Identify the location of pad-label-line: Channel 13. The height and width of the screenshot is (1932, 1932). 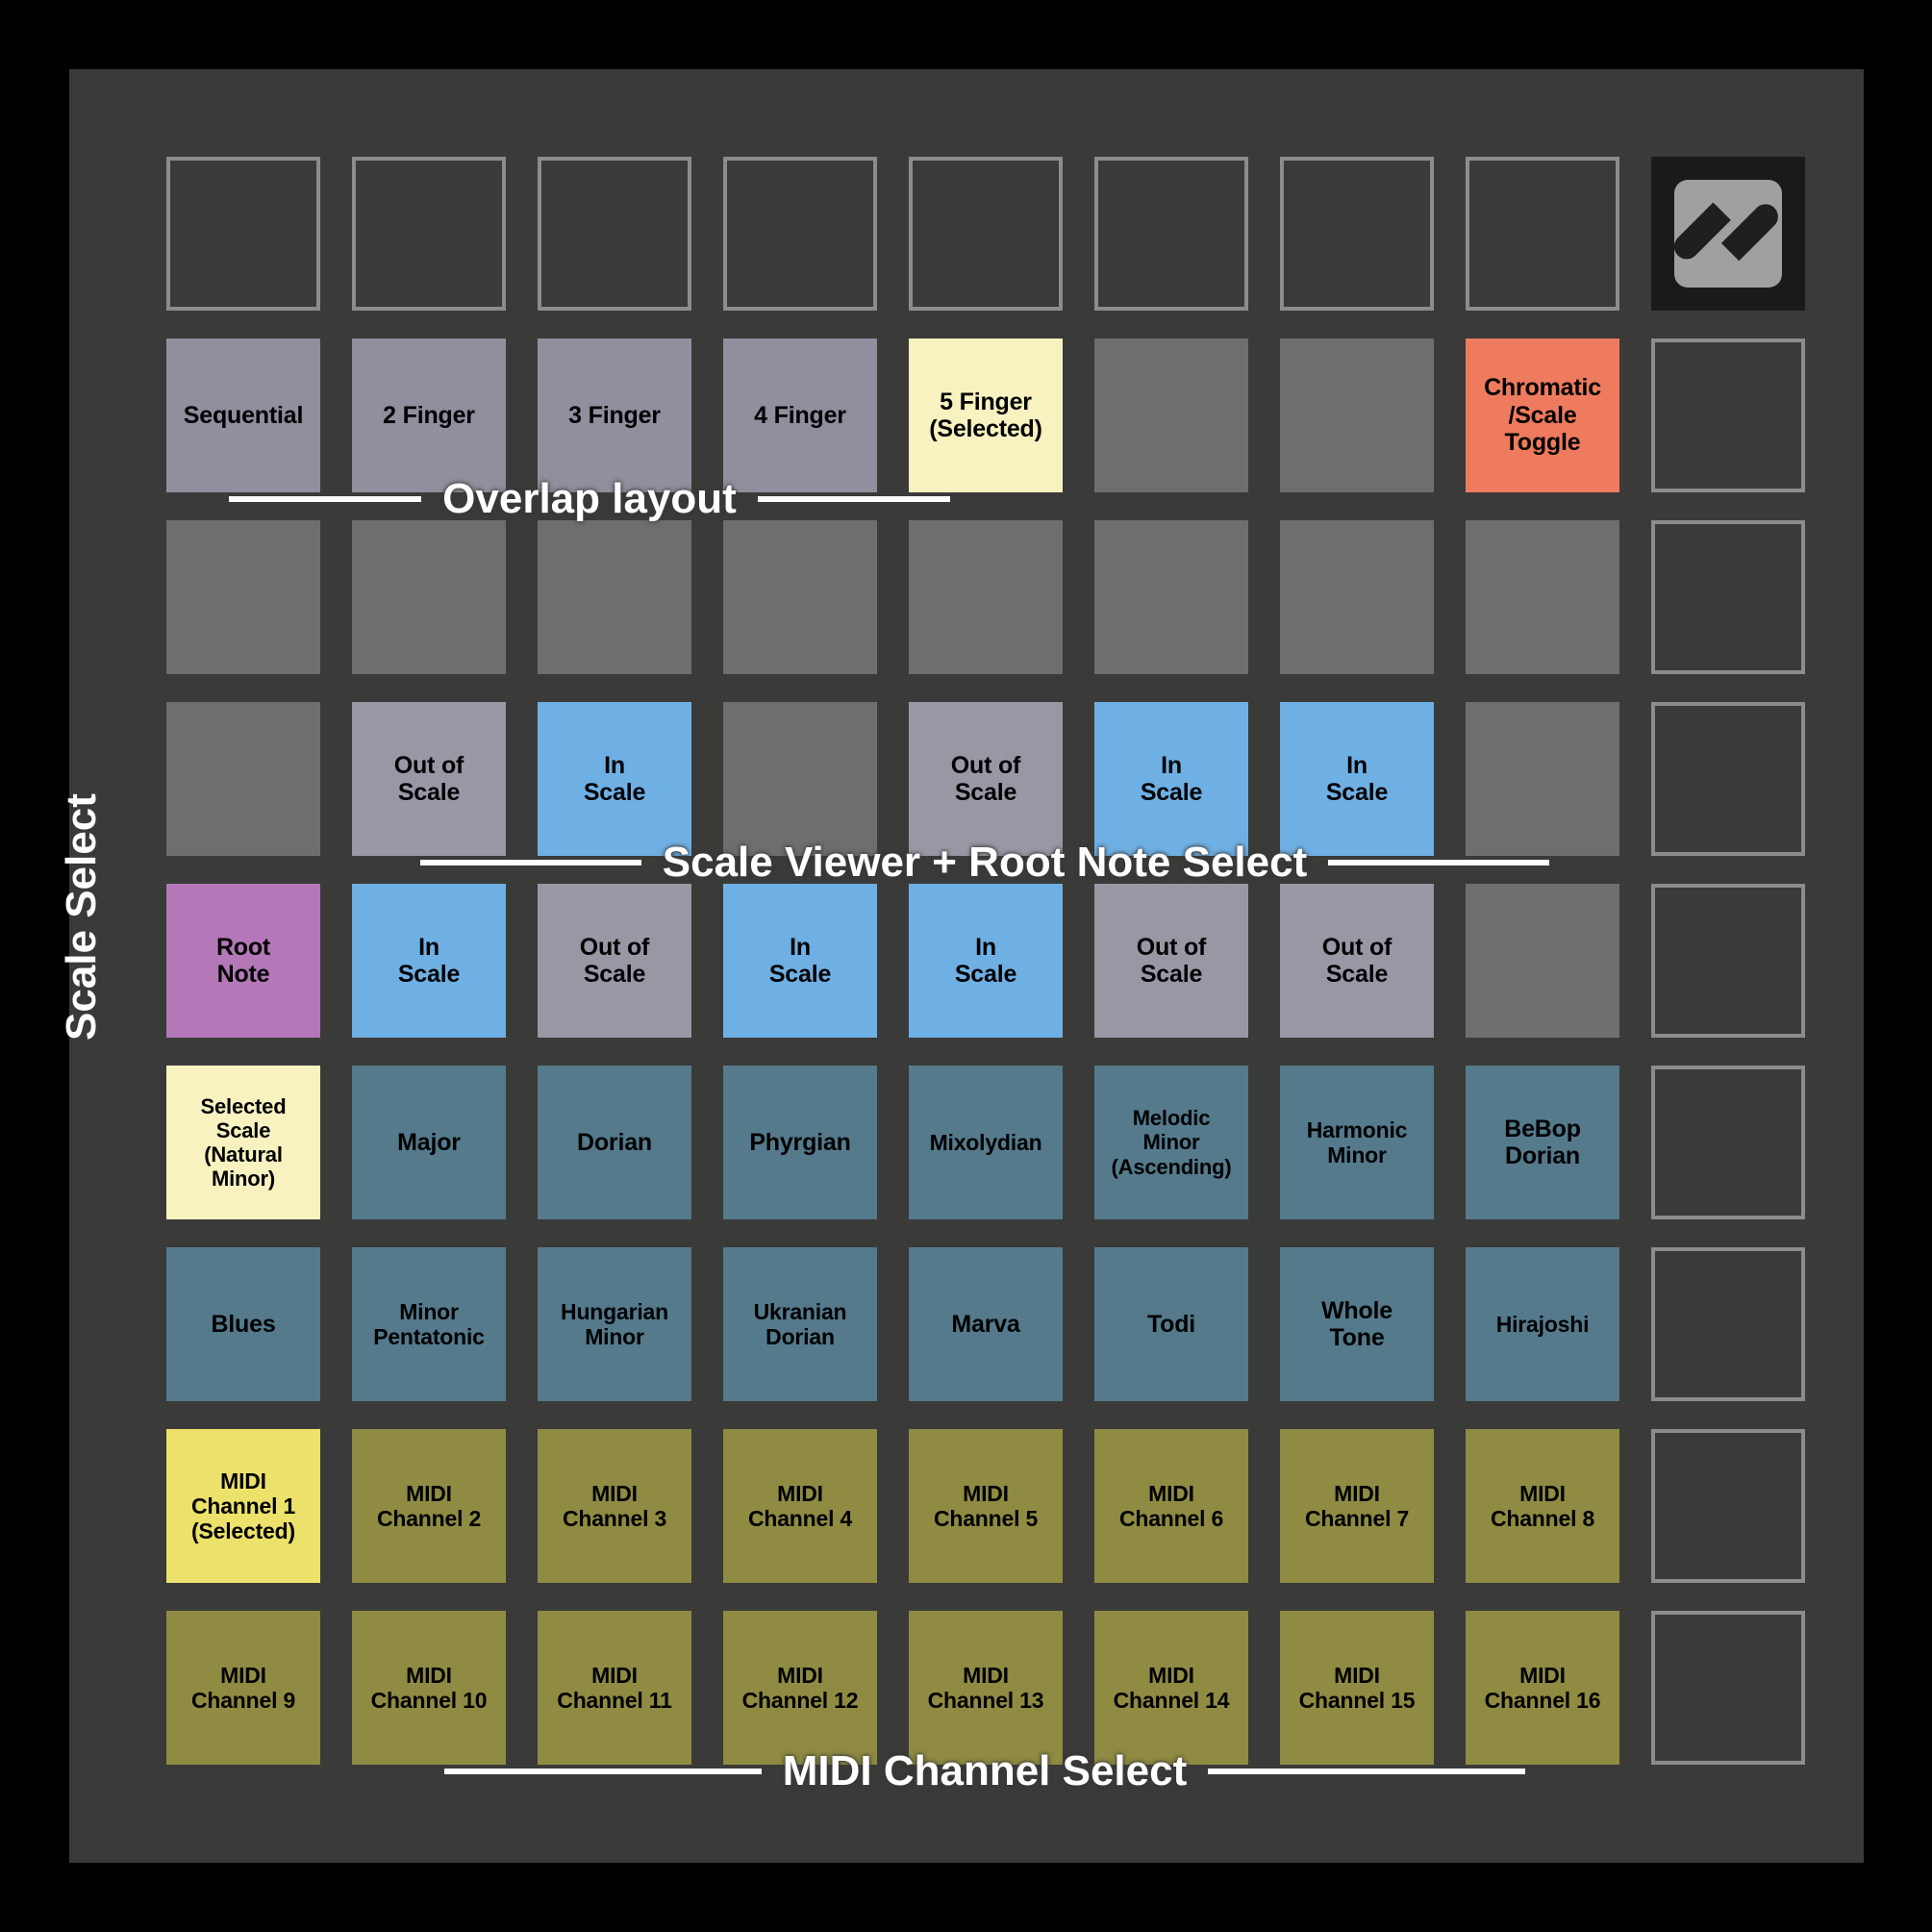
(985, 1700).